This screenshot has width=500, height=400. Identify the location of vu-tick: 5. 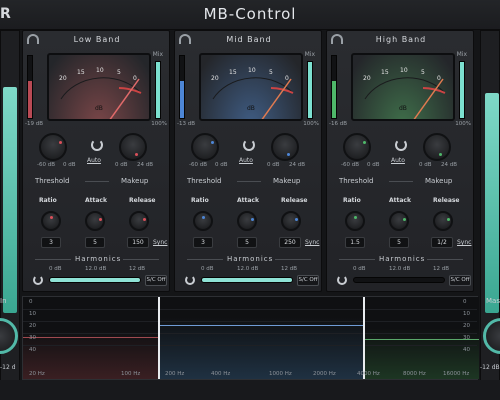
(423, 72).